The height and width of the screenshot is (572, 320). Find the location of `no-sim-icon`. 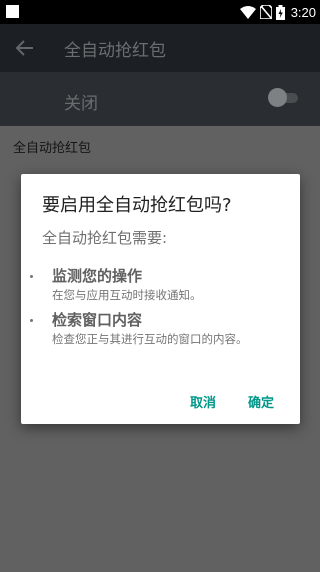

no-sim-icon is located at coordinates (265, 12).